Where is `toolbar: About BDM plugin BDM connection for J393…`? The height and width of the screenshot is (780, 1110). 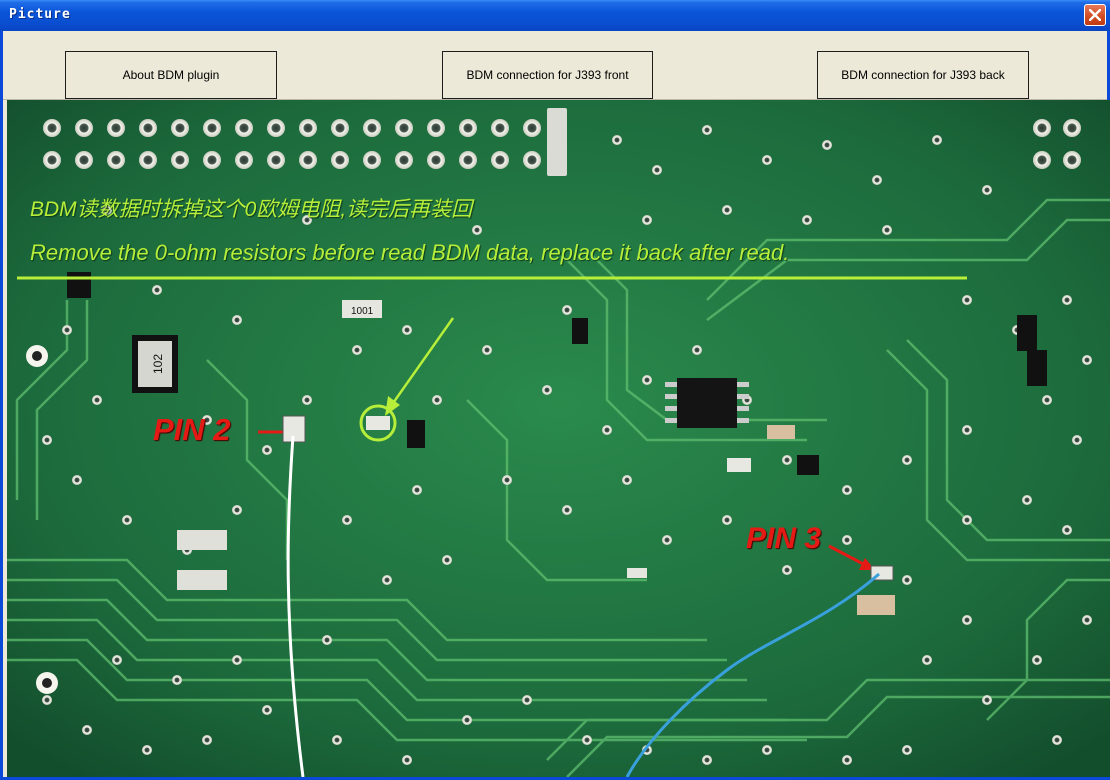
toolbar: About BDM plugin BDM connection for J393… is located at coordinates (555, 65).